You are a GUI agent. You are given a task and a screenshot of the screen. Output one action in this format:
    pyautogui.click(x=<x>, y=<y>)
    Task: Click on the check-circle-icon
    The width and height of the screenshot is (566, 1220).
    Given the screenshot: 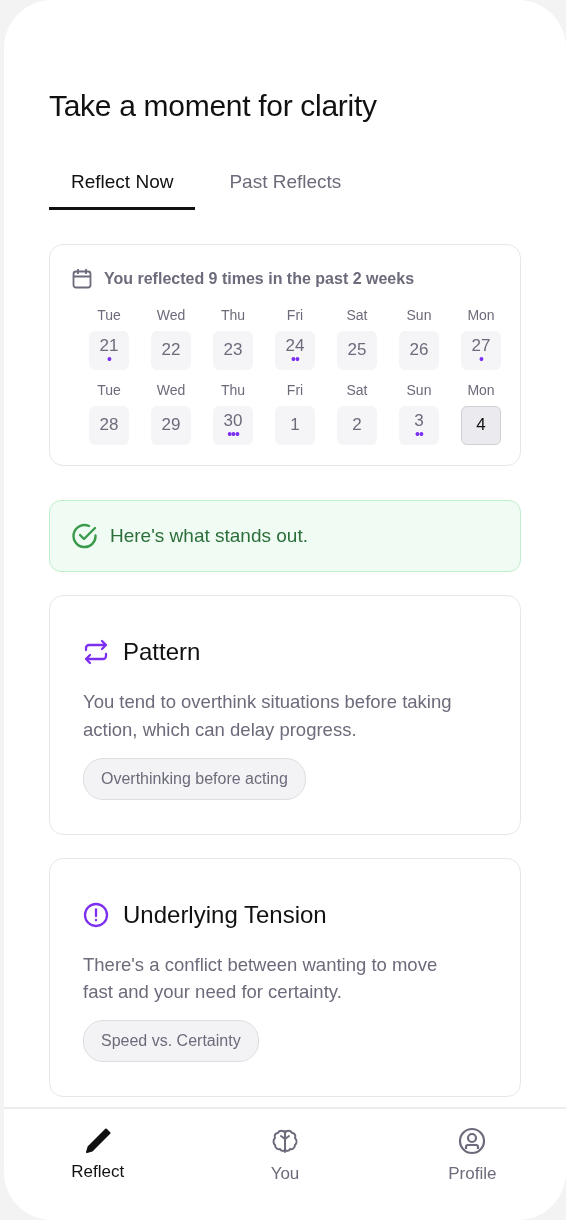 What is the action you would take?
    pyautogui.click(x=85, y=535)
    